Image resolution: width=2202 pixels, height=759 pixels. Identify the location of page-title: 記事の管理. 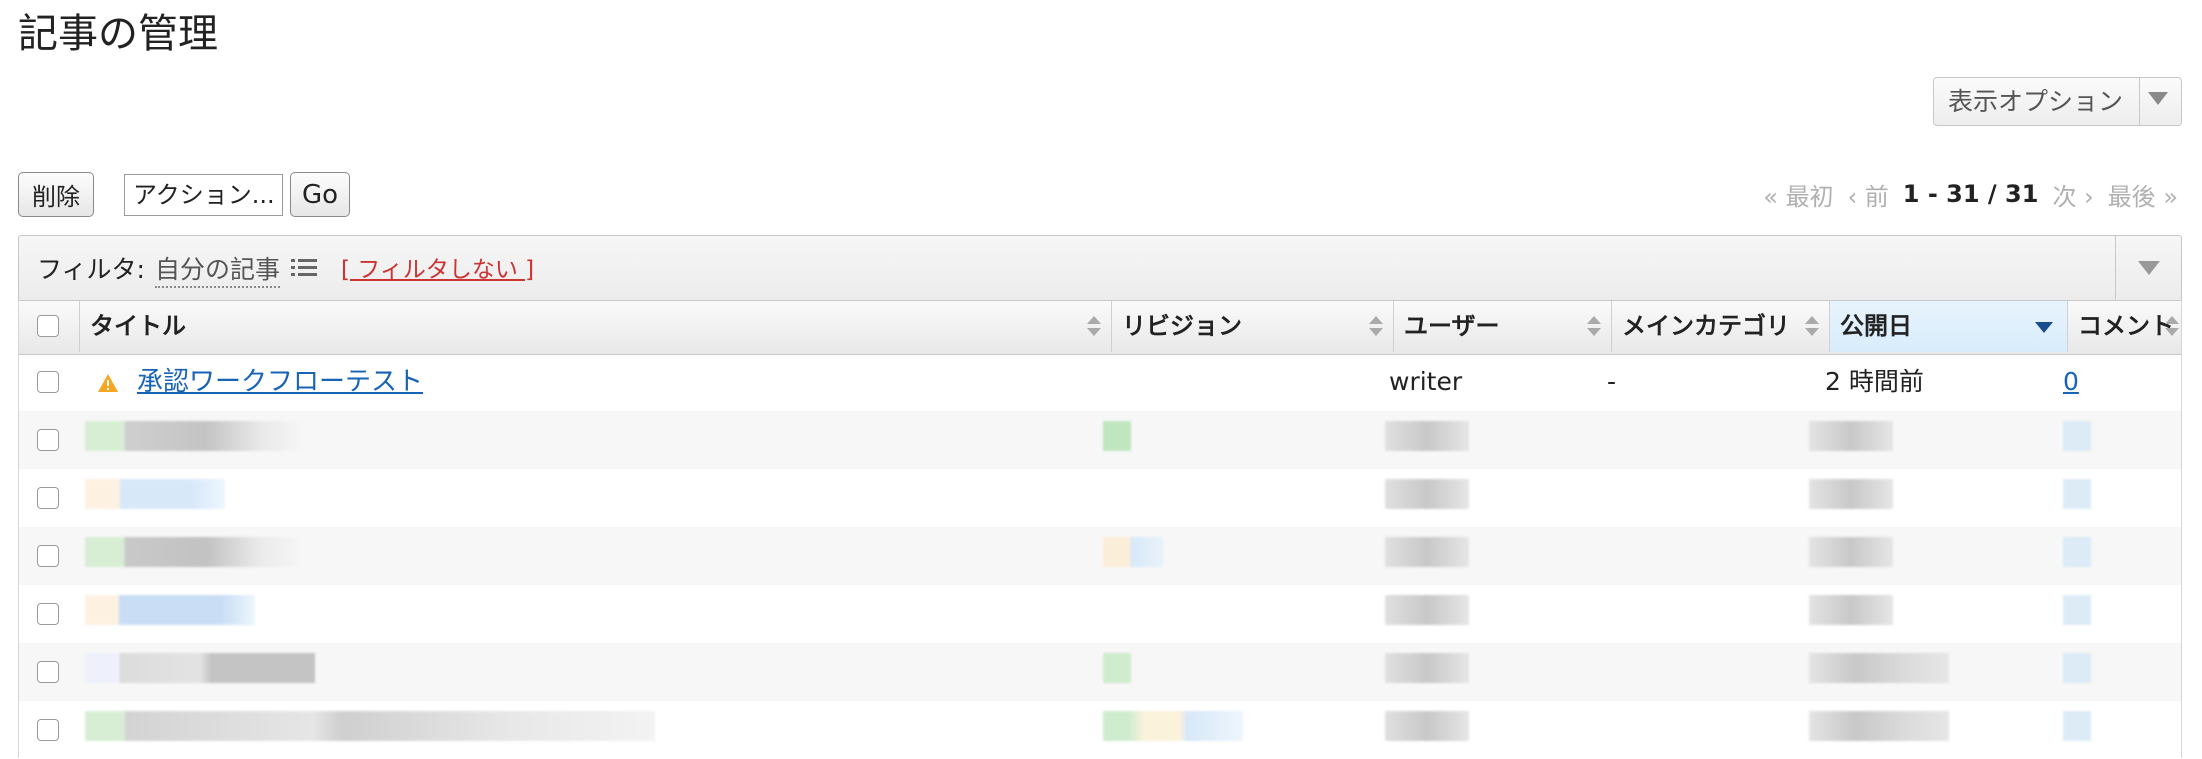
(118, 34).